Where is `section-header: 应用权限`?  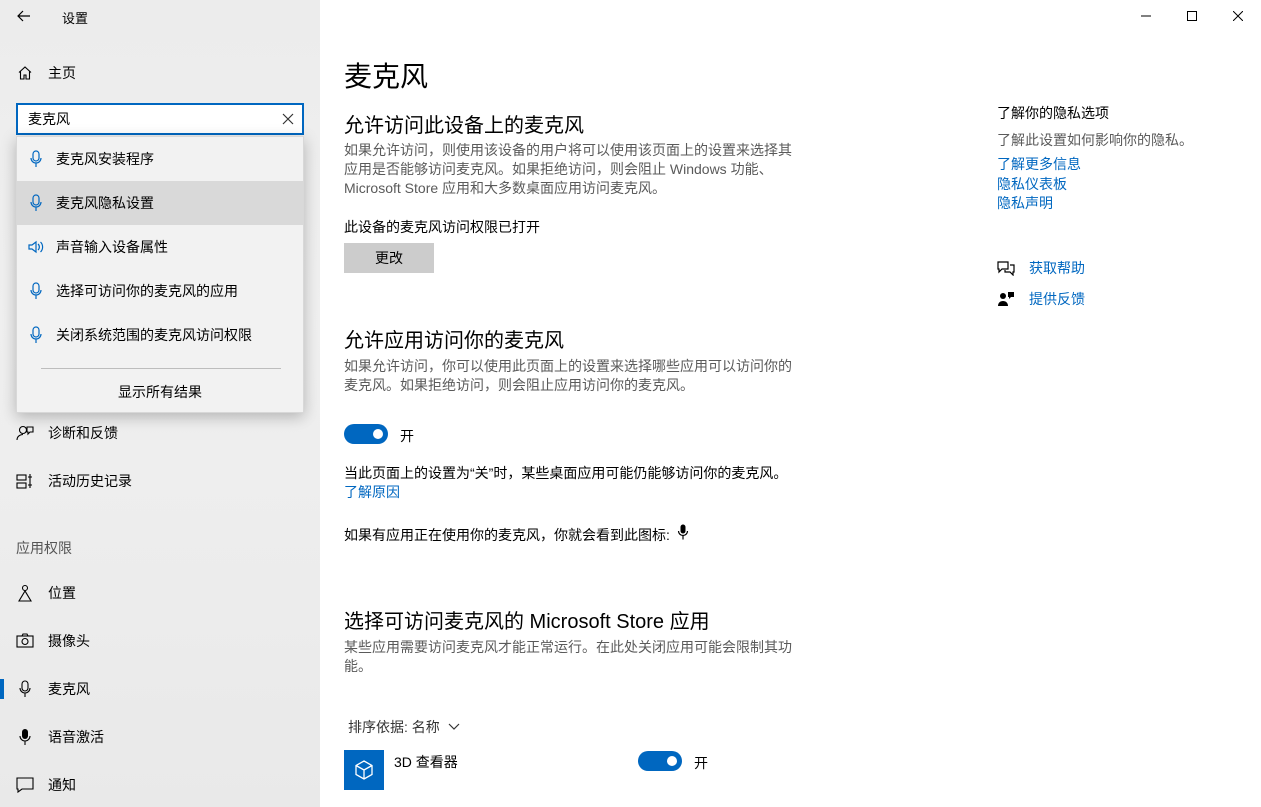
section-header: 应用权限 is located at coordinates (44, 548).